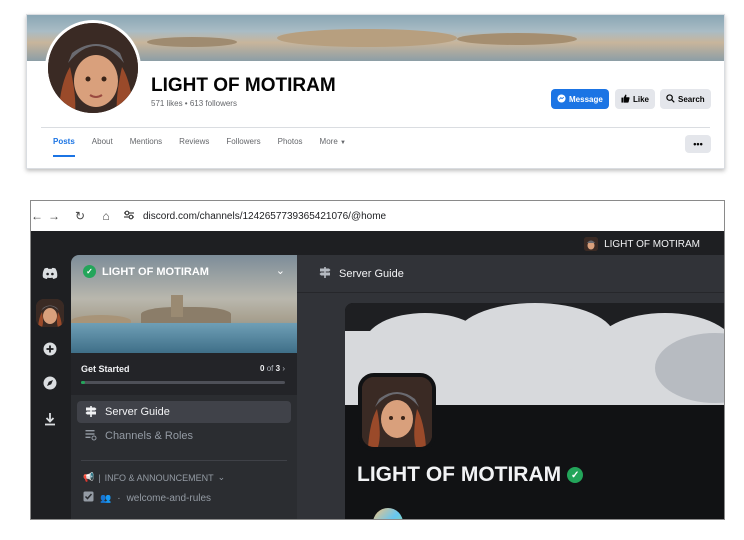  Describe the element at coordinates (510, 274) in the screenshot. I see `channel-header: Server Guide` at that location.